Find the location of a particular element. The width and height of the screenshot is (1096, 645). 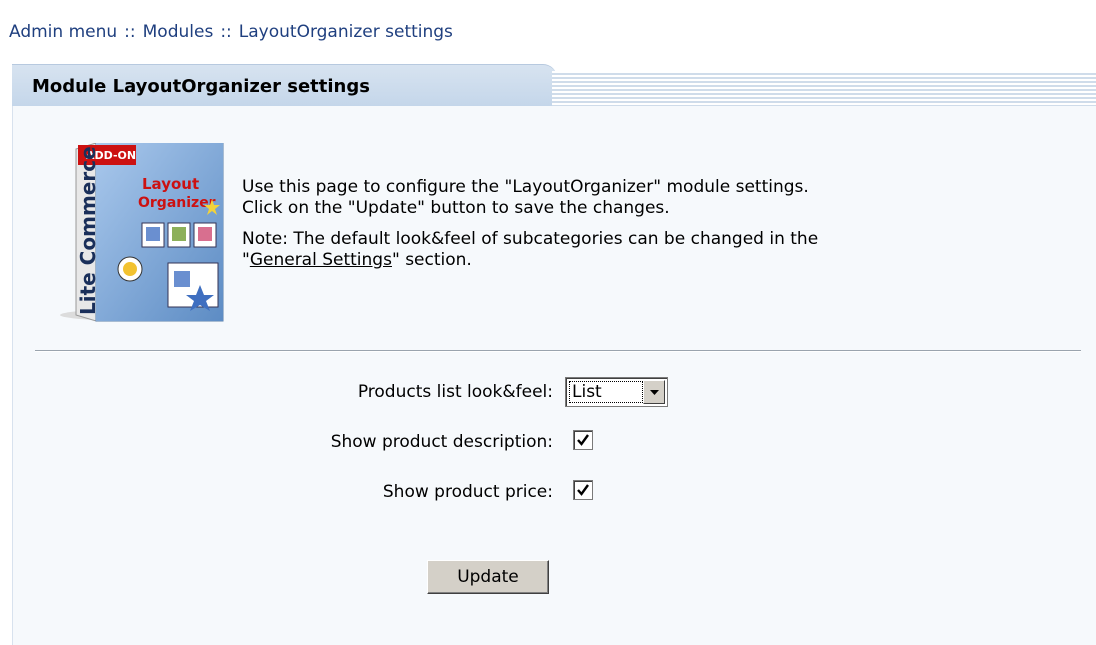

chevron-down-icon is located at coordinates (654, 392).